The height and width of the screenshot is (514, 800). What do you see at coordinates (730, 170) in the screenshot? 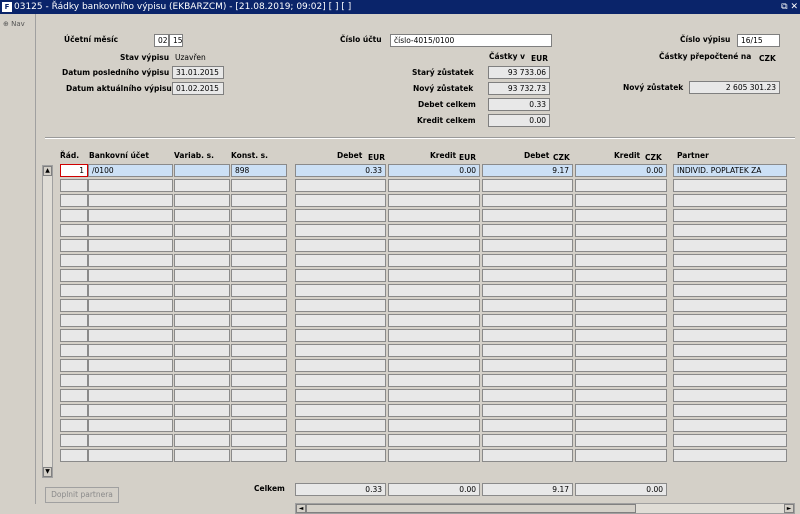
I see `cell-partner: INDIVID. POPLATEK ZA` at bounding box center [730, 170].